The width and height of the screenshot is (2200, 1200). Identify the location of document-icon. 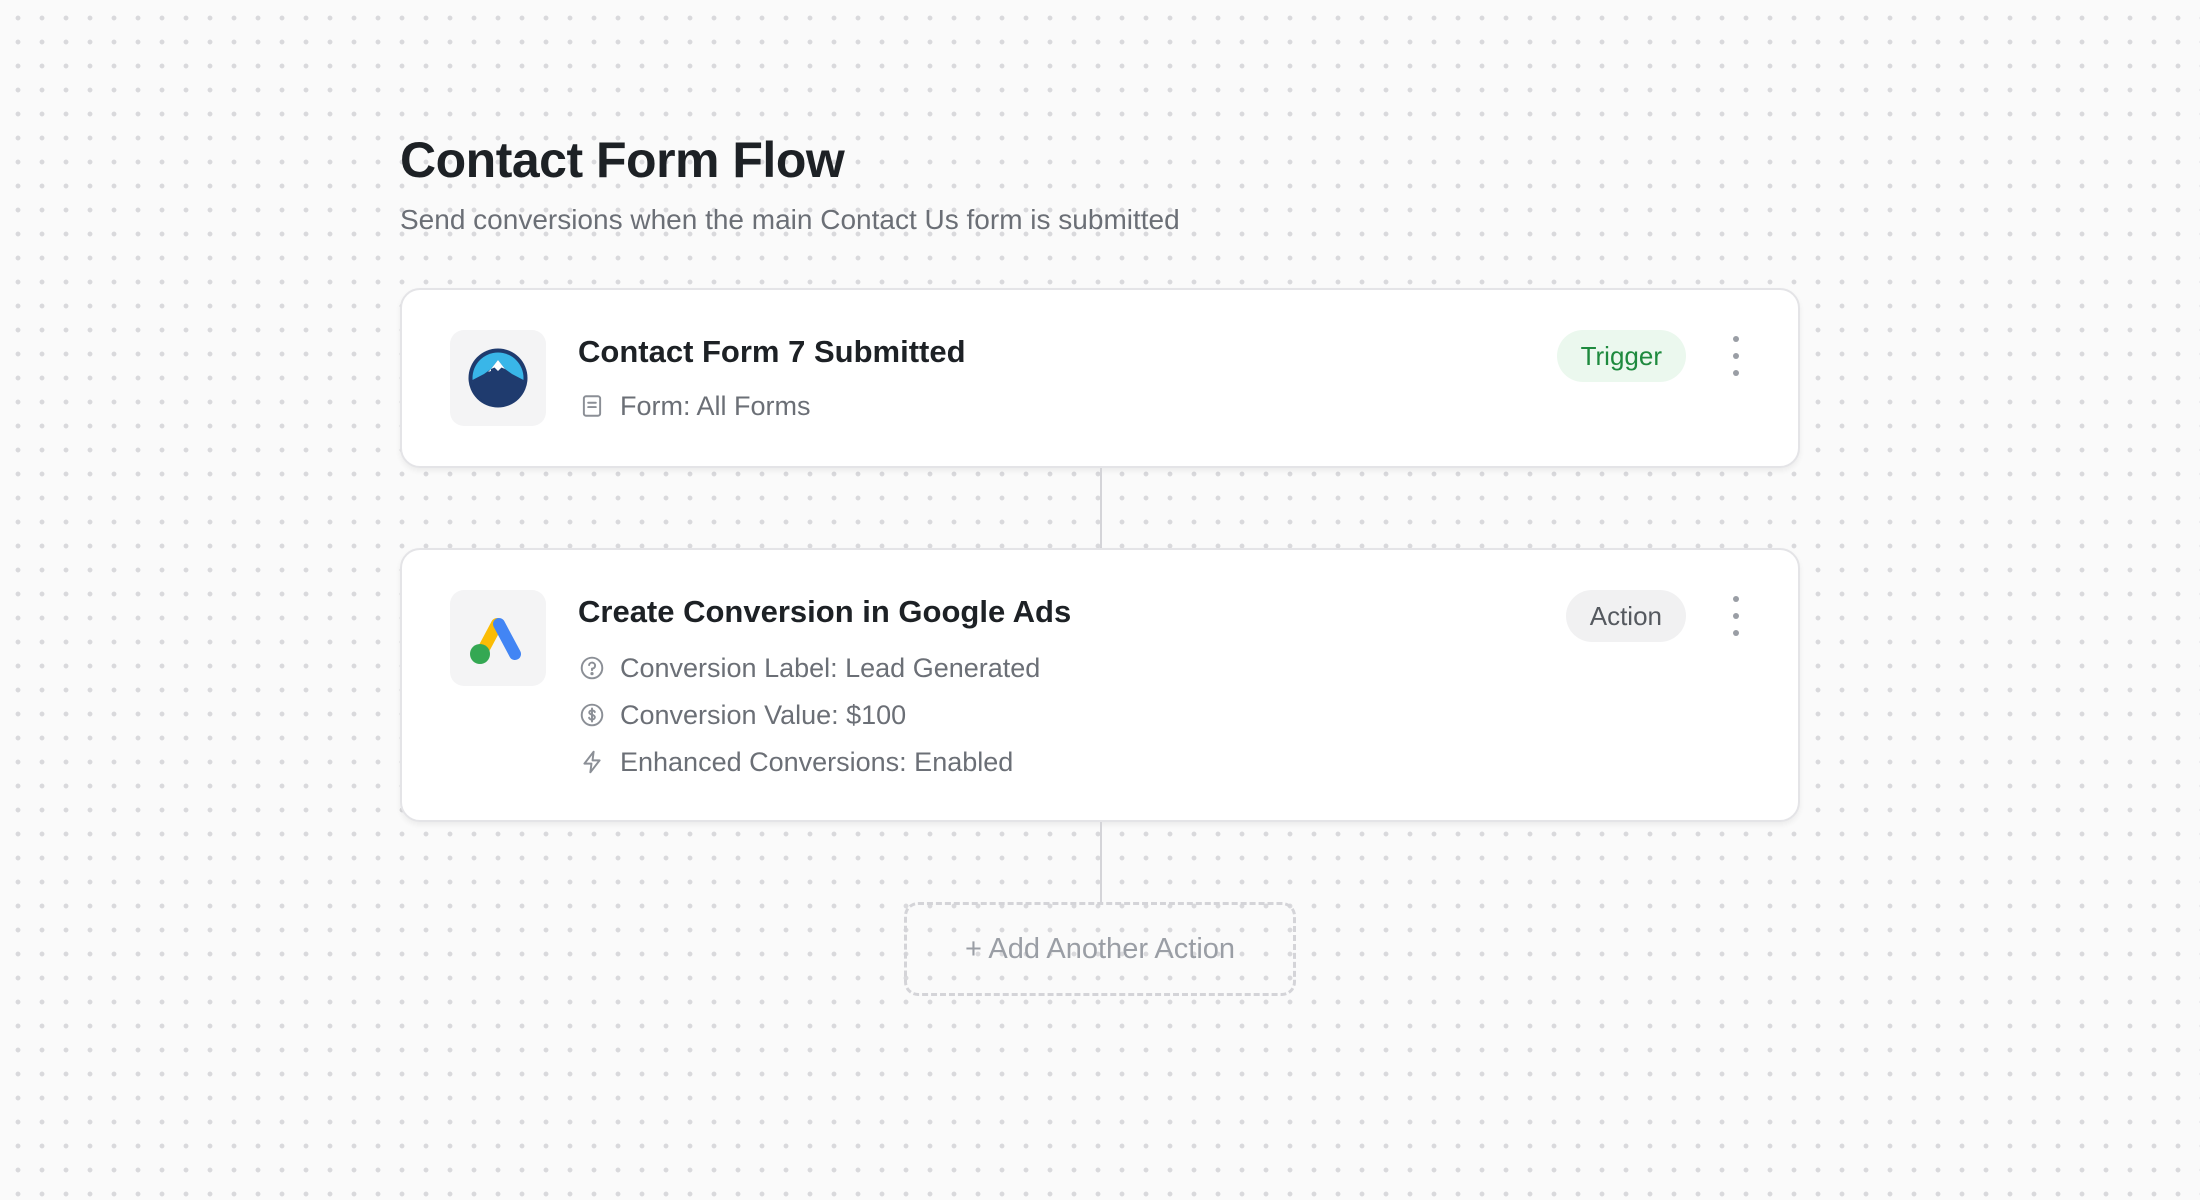
(592, 406).